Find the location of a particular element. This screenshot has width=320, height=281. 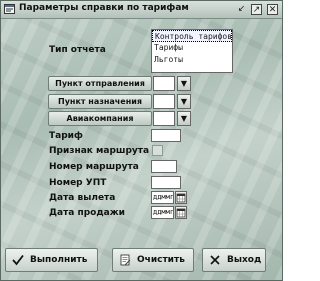

airline-dropdown-icon: ▼ is located at coordinates (184, 118).